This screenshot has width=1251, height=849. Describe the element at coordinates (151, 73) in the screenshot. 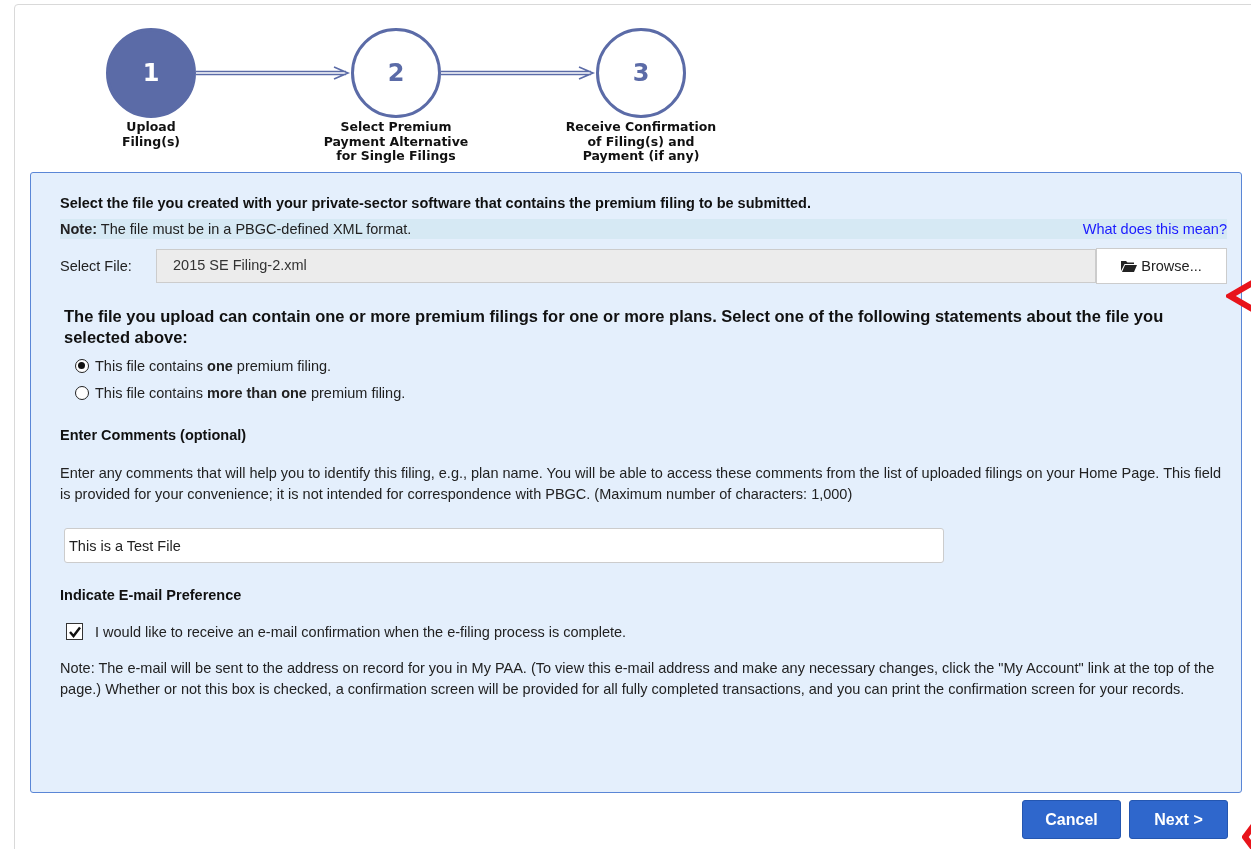

I see `step-circle: 1` at that location.